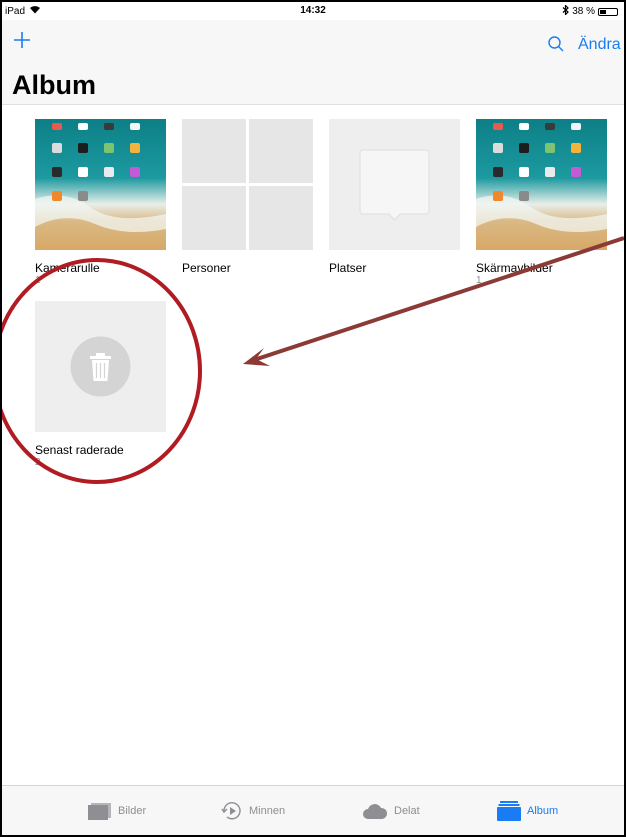 The image size is (626, 837). I want to click on add-album-button, so click(22, 40).